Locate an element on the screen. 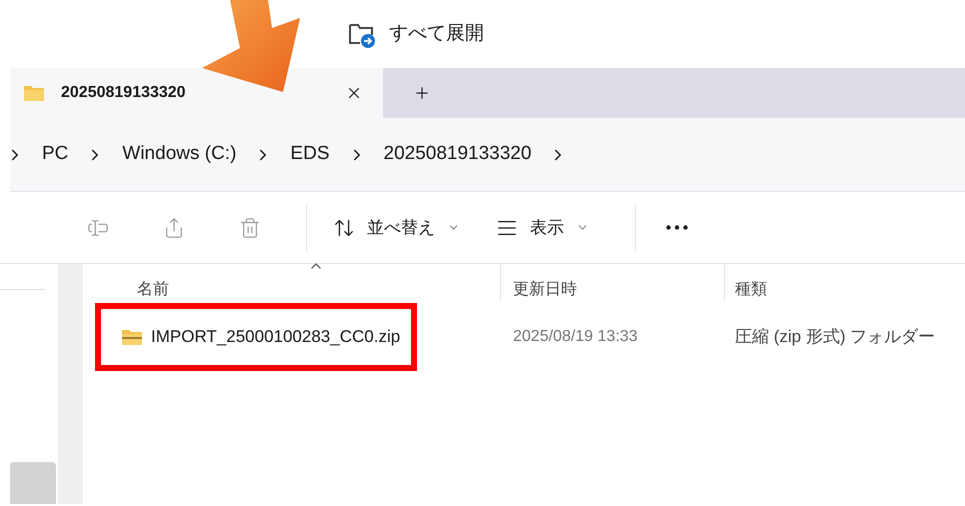 This screenshot has height=506, width=965. file-name-cell: IMPORT_25000100283_CC0.zip is located at coordinates (256, 337).